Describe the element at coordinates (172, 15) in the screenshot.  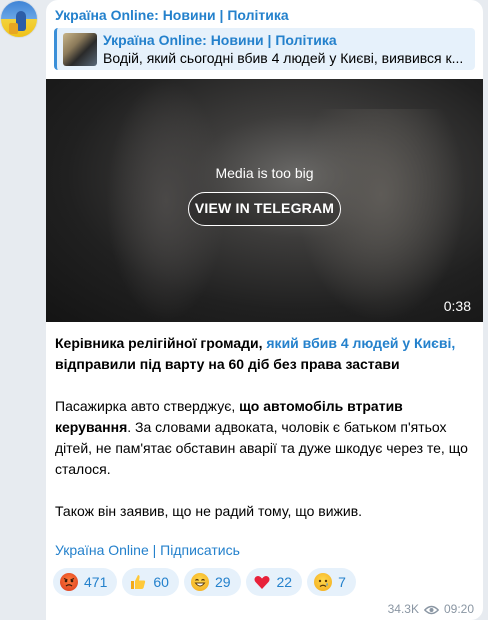
I see `channel-title: Україна Online: Новини | Політика` at that location.